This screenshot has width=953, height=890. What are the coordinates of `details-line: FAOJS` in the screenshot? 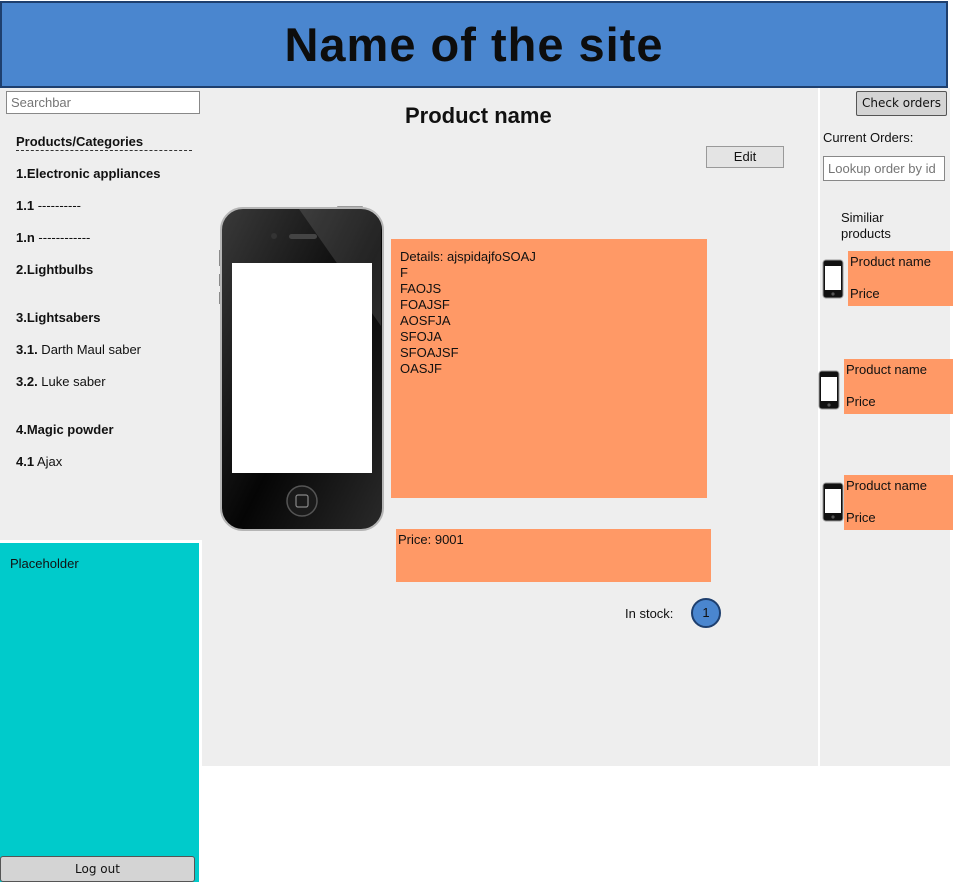 It's located at (421, 288).